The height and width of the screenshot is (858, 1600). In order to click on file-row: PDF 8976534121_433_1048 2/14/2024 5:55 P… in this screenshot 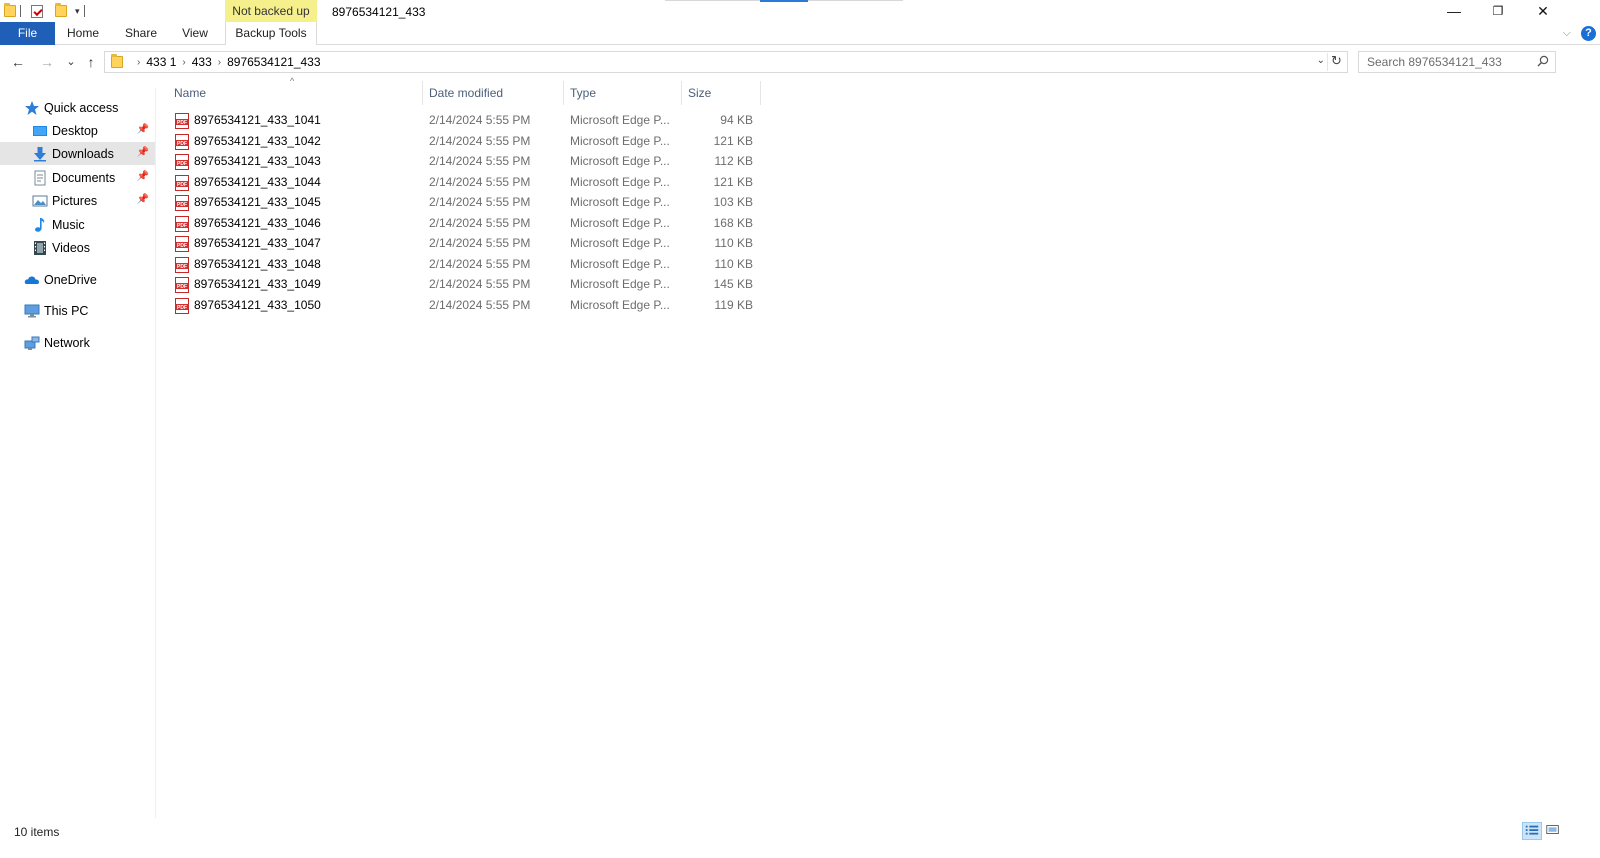, I will do `click(465, 265)`.